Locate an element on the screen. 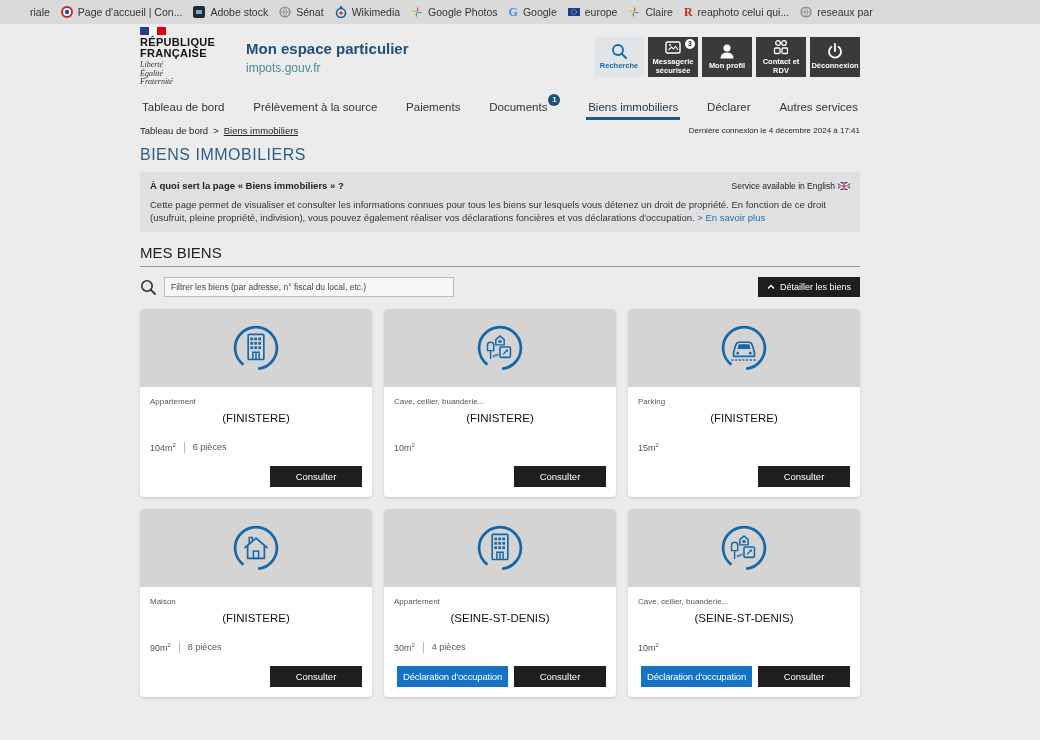 The image size is (1040, 740). property-area: 30m$^{2}$ is located at coordinates (404, 647).